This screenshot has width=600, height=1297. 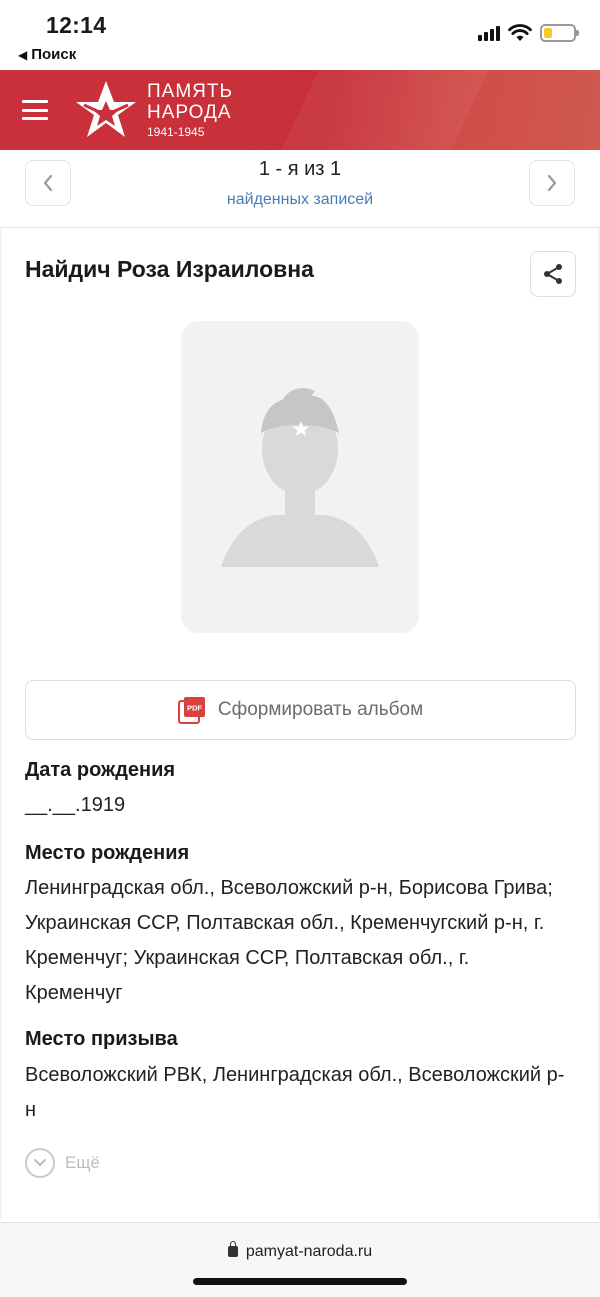 I want to click on show-more-toggle: Ещё, so click(x=62, y=1163).